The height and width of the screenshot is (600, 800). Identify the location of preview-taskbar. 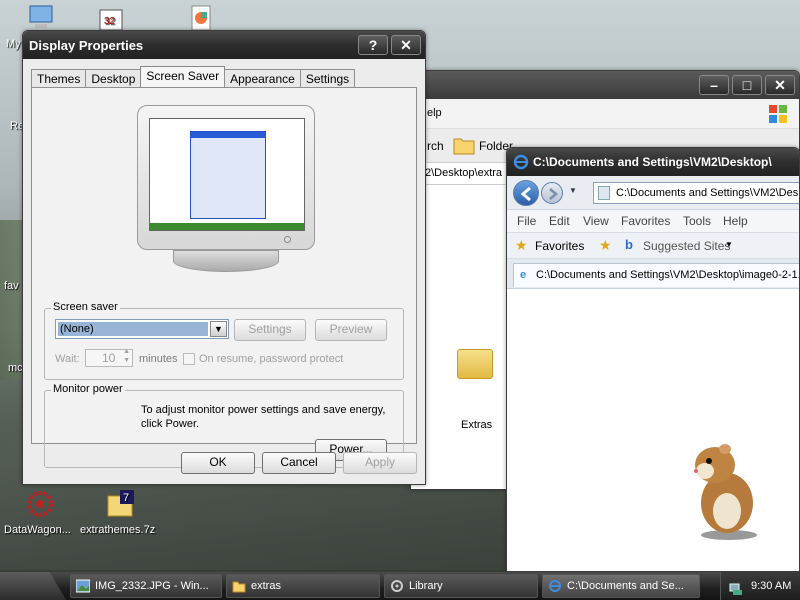
(227, 226).